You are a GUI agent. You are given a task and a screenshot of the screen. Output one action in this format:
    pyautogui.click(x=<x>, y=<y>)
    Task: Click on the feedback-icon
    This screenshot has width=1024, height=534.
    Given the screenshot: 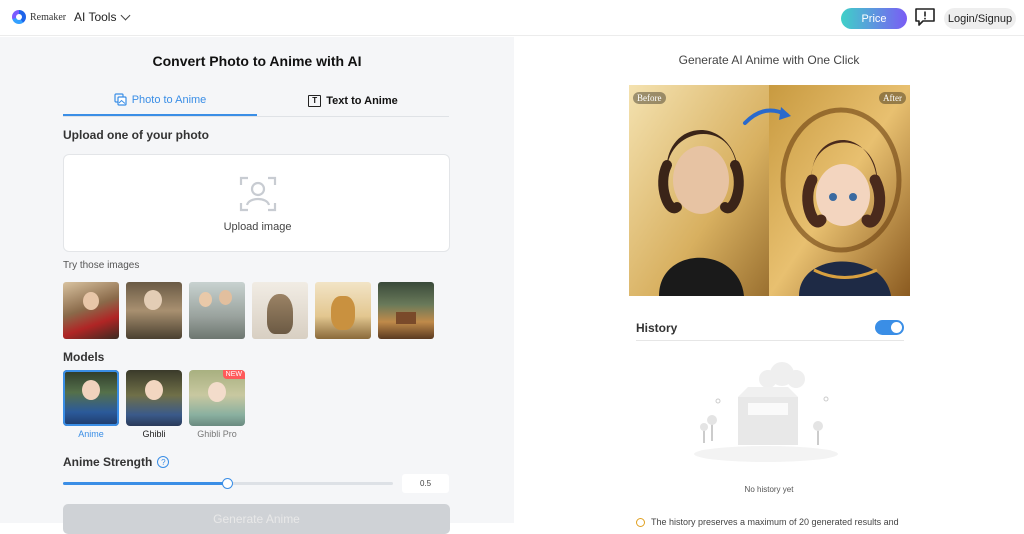 What is the action you would take?
    pyautogui.click(x=925, y=17)
    